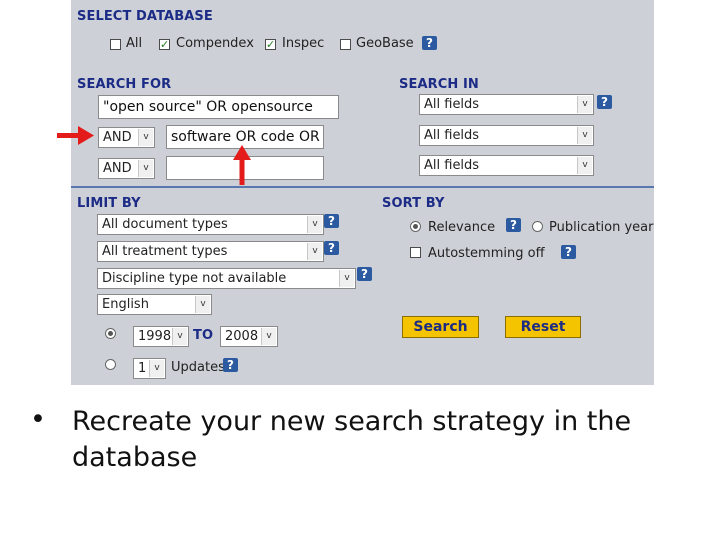  What do you see at coordinates (110, 364) in the screenshot?
I see `updates-radio` at bounding box center [110, 364].